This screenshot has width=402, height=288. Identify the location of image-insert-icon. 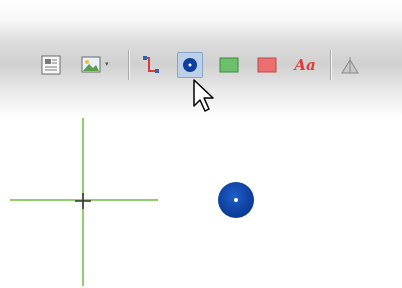
(91, 64).